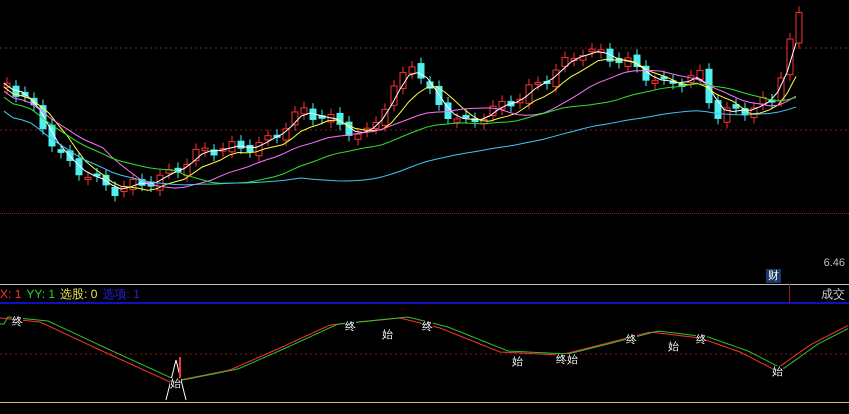 The image size is (849, 414). What do you see at coordinates (79, 294) in the screenshot?
I see `indicator-legend-item: 选股: 0` at bounding box center [79, 294].